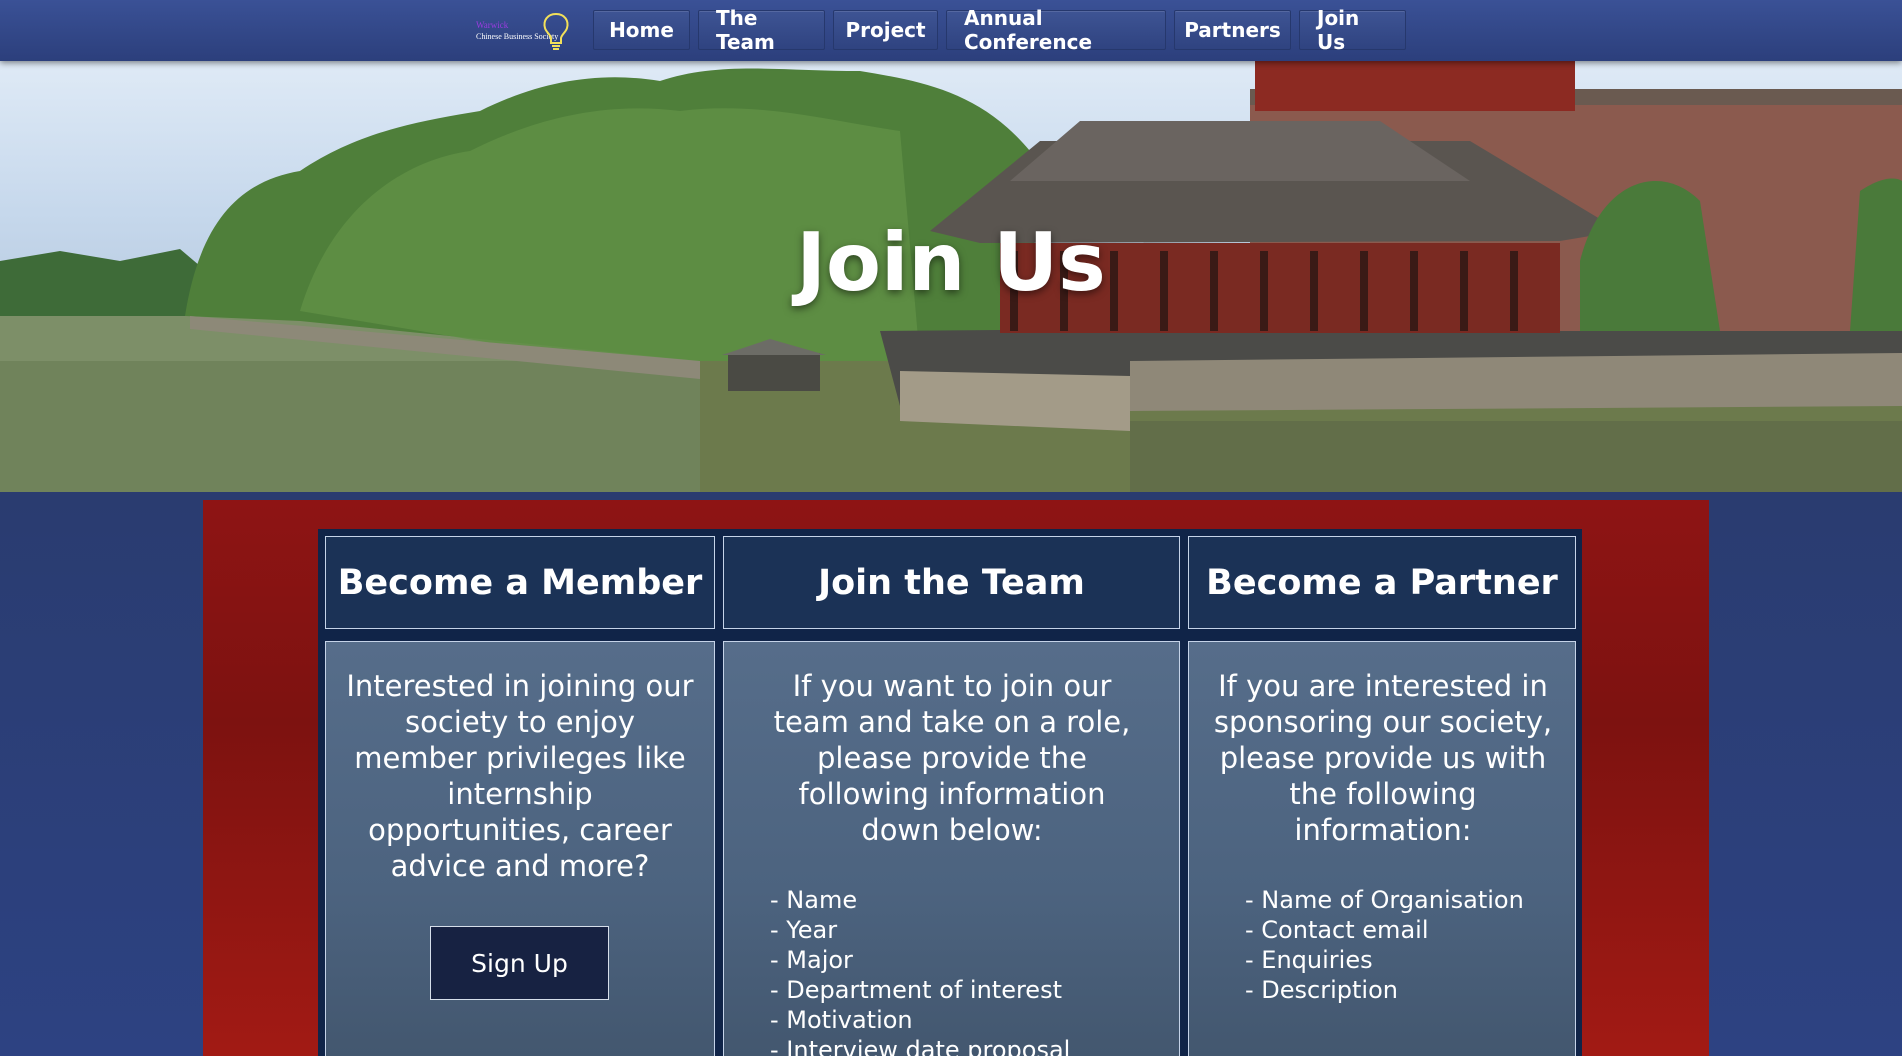 This screenshot has height=1056, width=1902. What do you see at coordinates (1384, 900) in the screenshot?
I see `list-item: - Name of Organisation` at bounding box center [1384, 900].